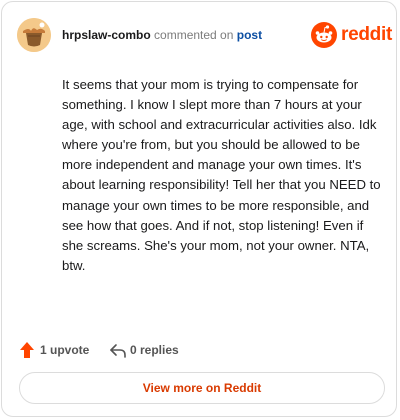  I want to click on reddit-wordmark: reddit, so click(366, 34).